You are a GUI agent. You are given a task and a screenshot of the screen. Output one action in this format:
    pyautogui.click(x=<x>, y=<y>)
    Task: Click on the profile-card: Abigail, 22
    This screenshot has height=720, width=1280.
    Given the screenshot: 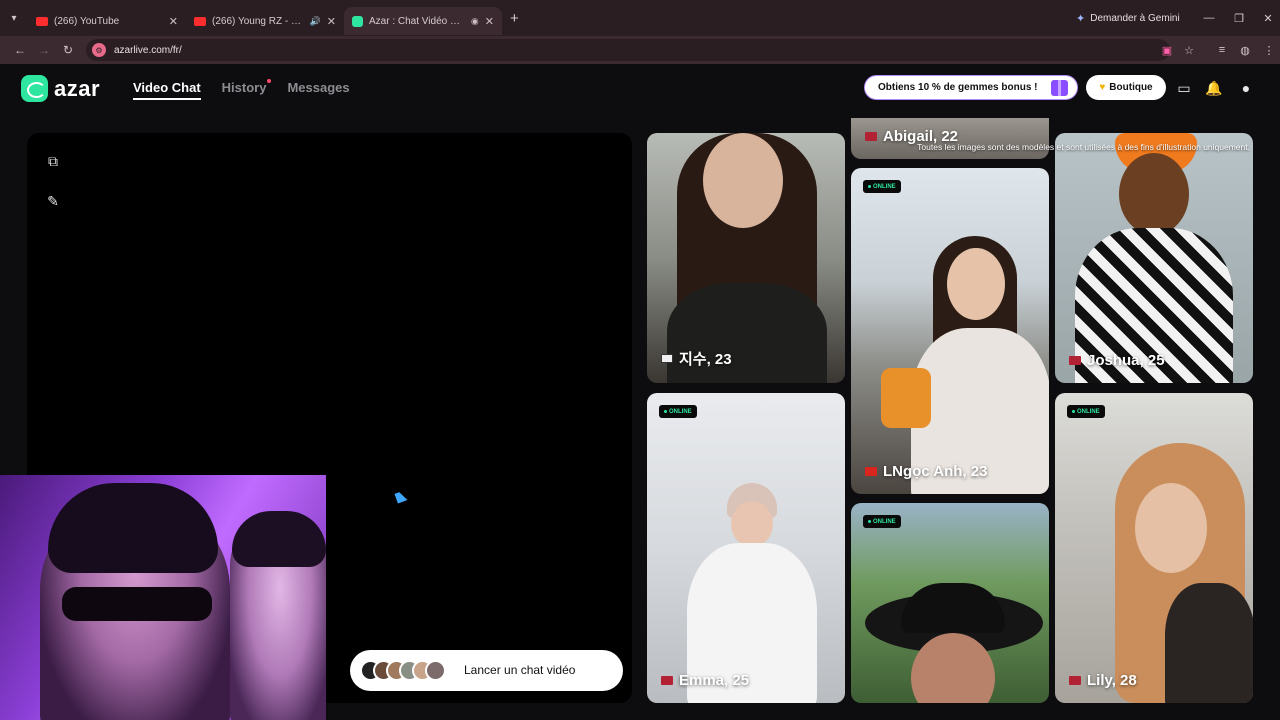 What is the action you would take?
    pyautogui.click(x=950, y=138)
    